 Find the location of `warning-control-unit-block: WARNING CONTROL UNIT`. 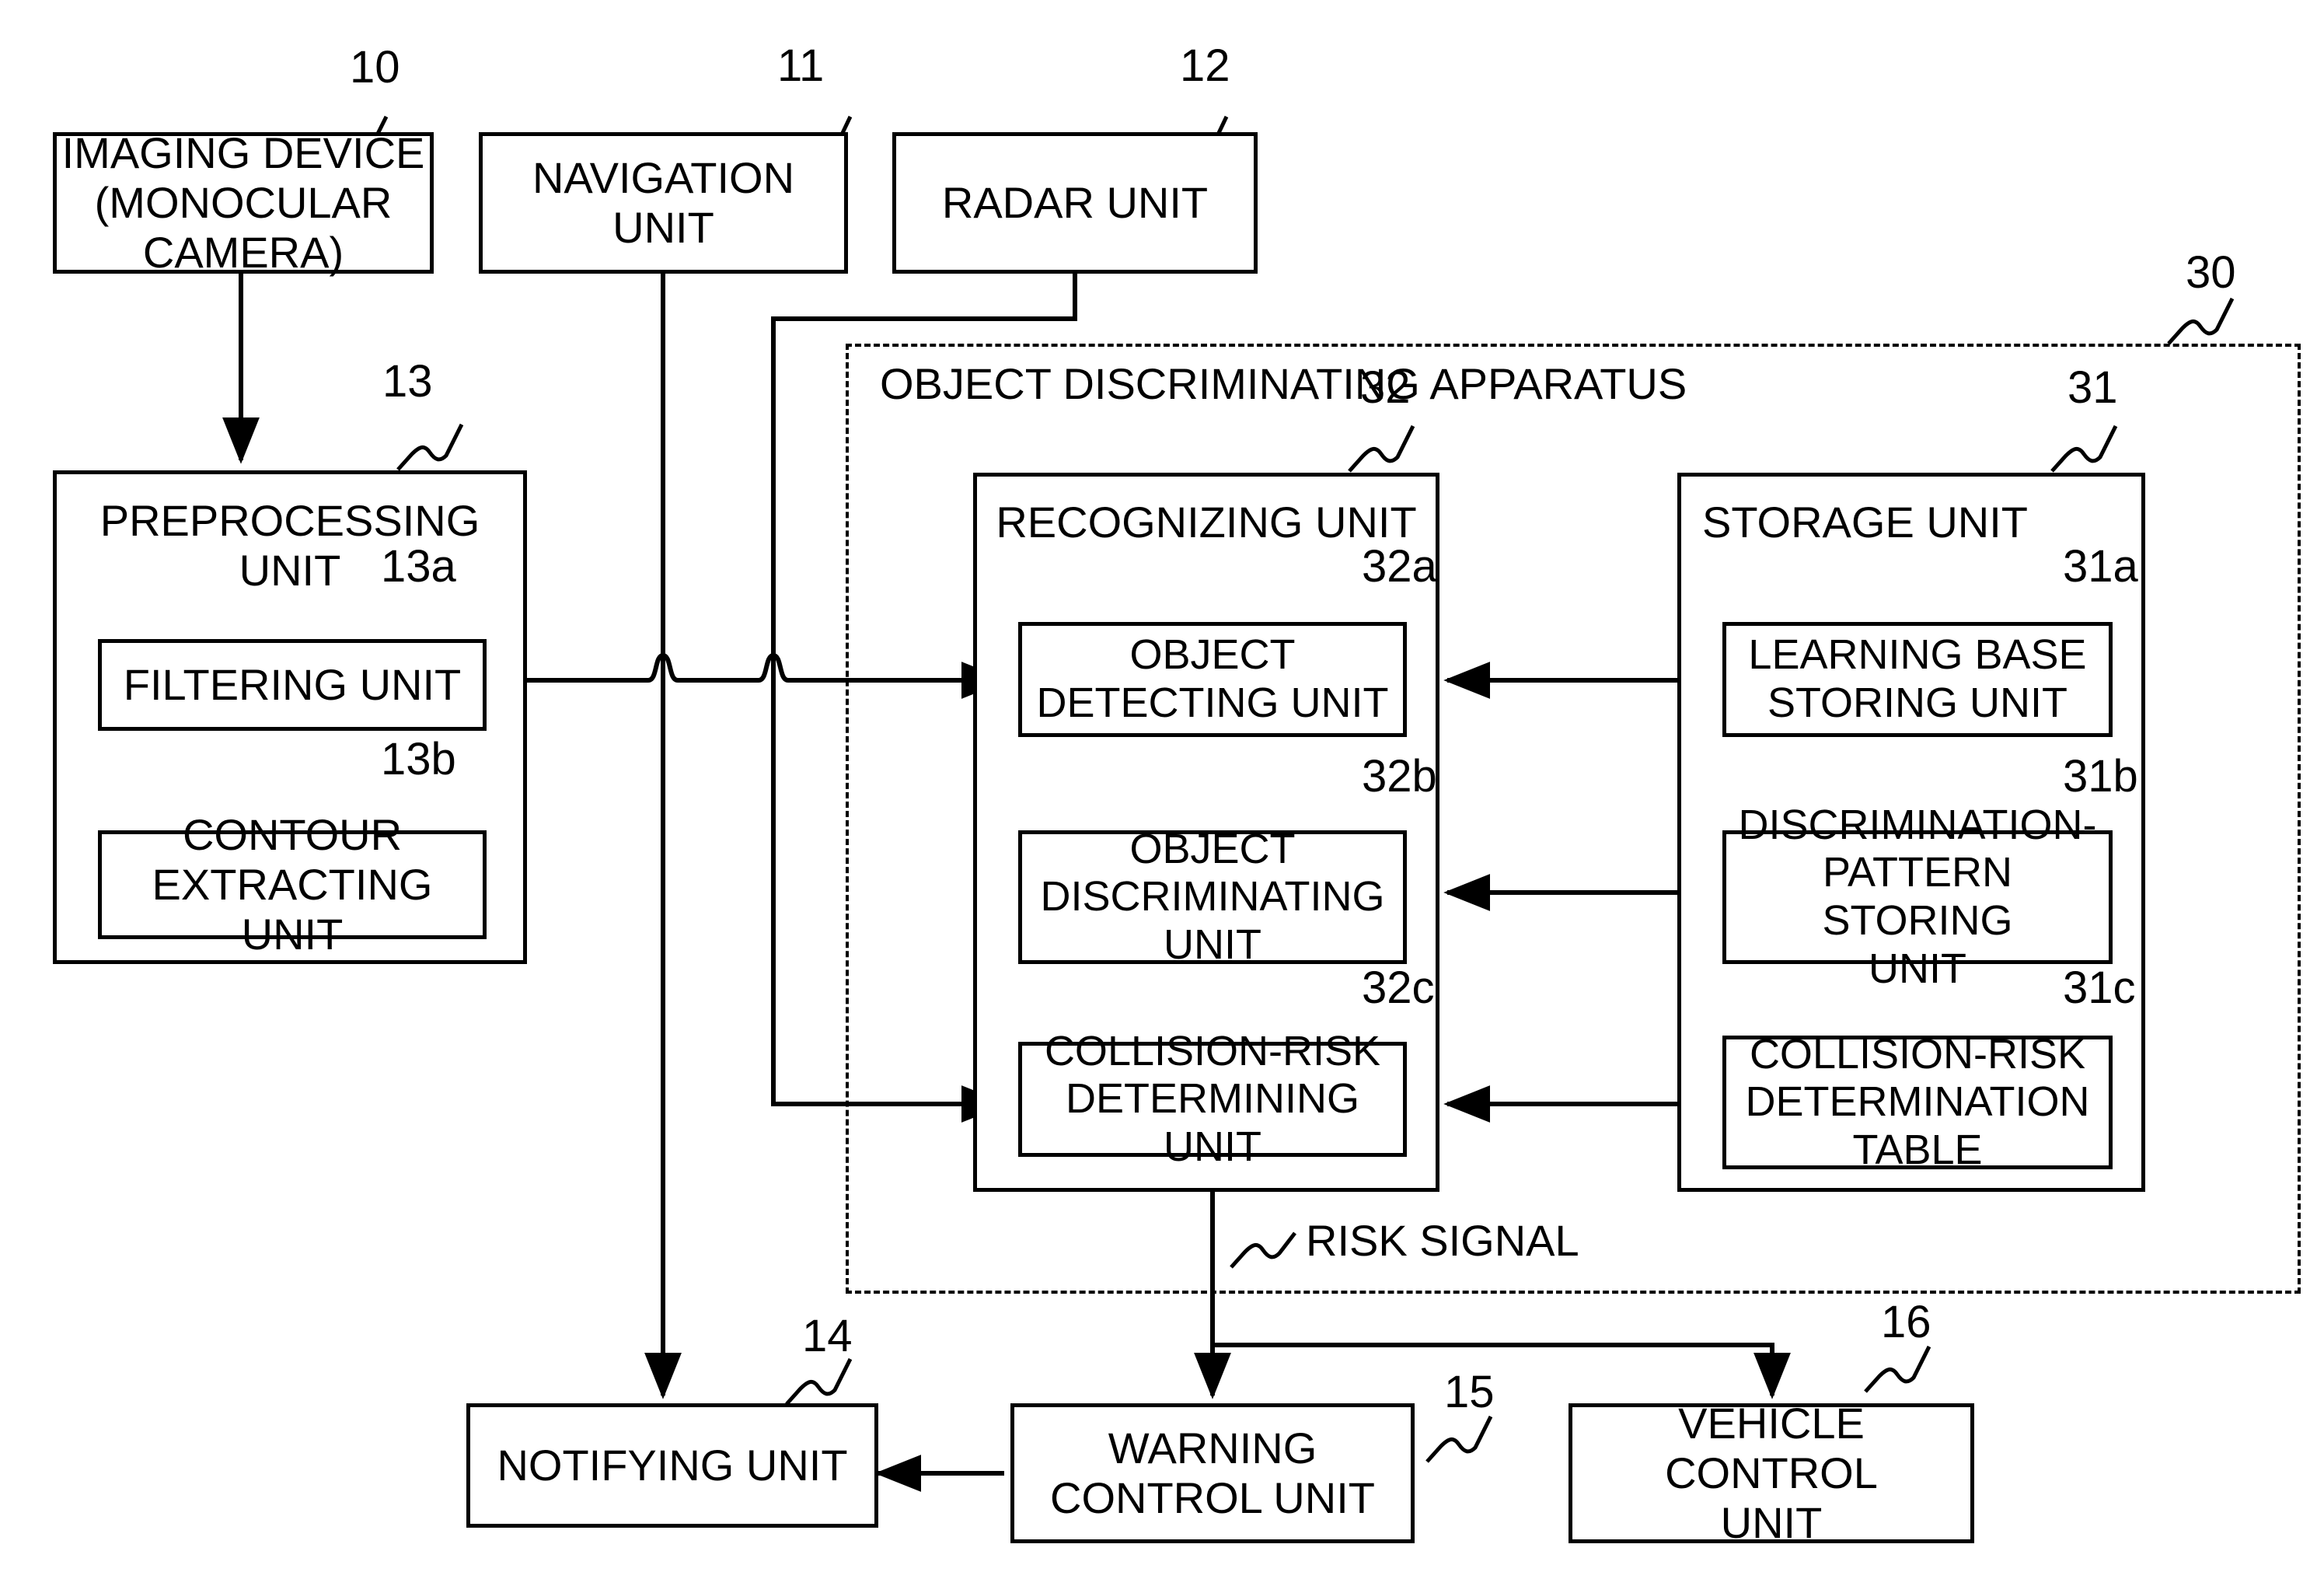

warning-control-unit-block: WARNING CONTROL UNIT is located at coordinates (1212, 1473).